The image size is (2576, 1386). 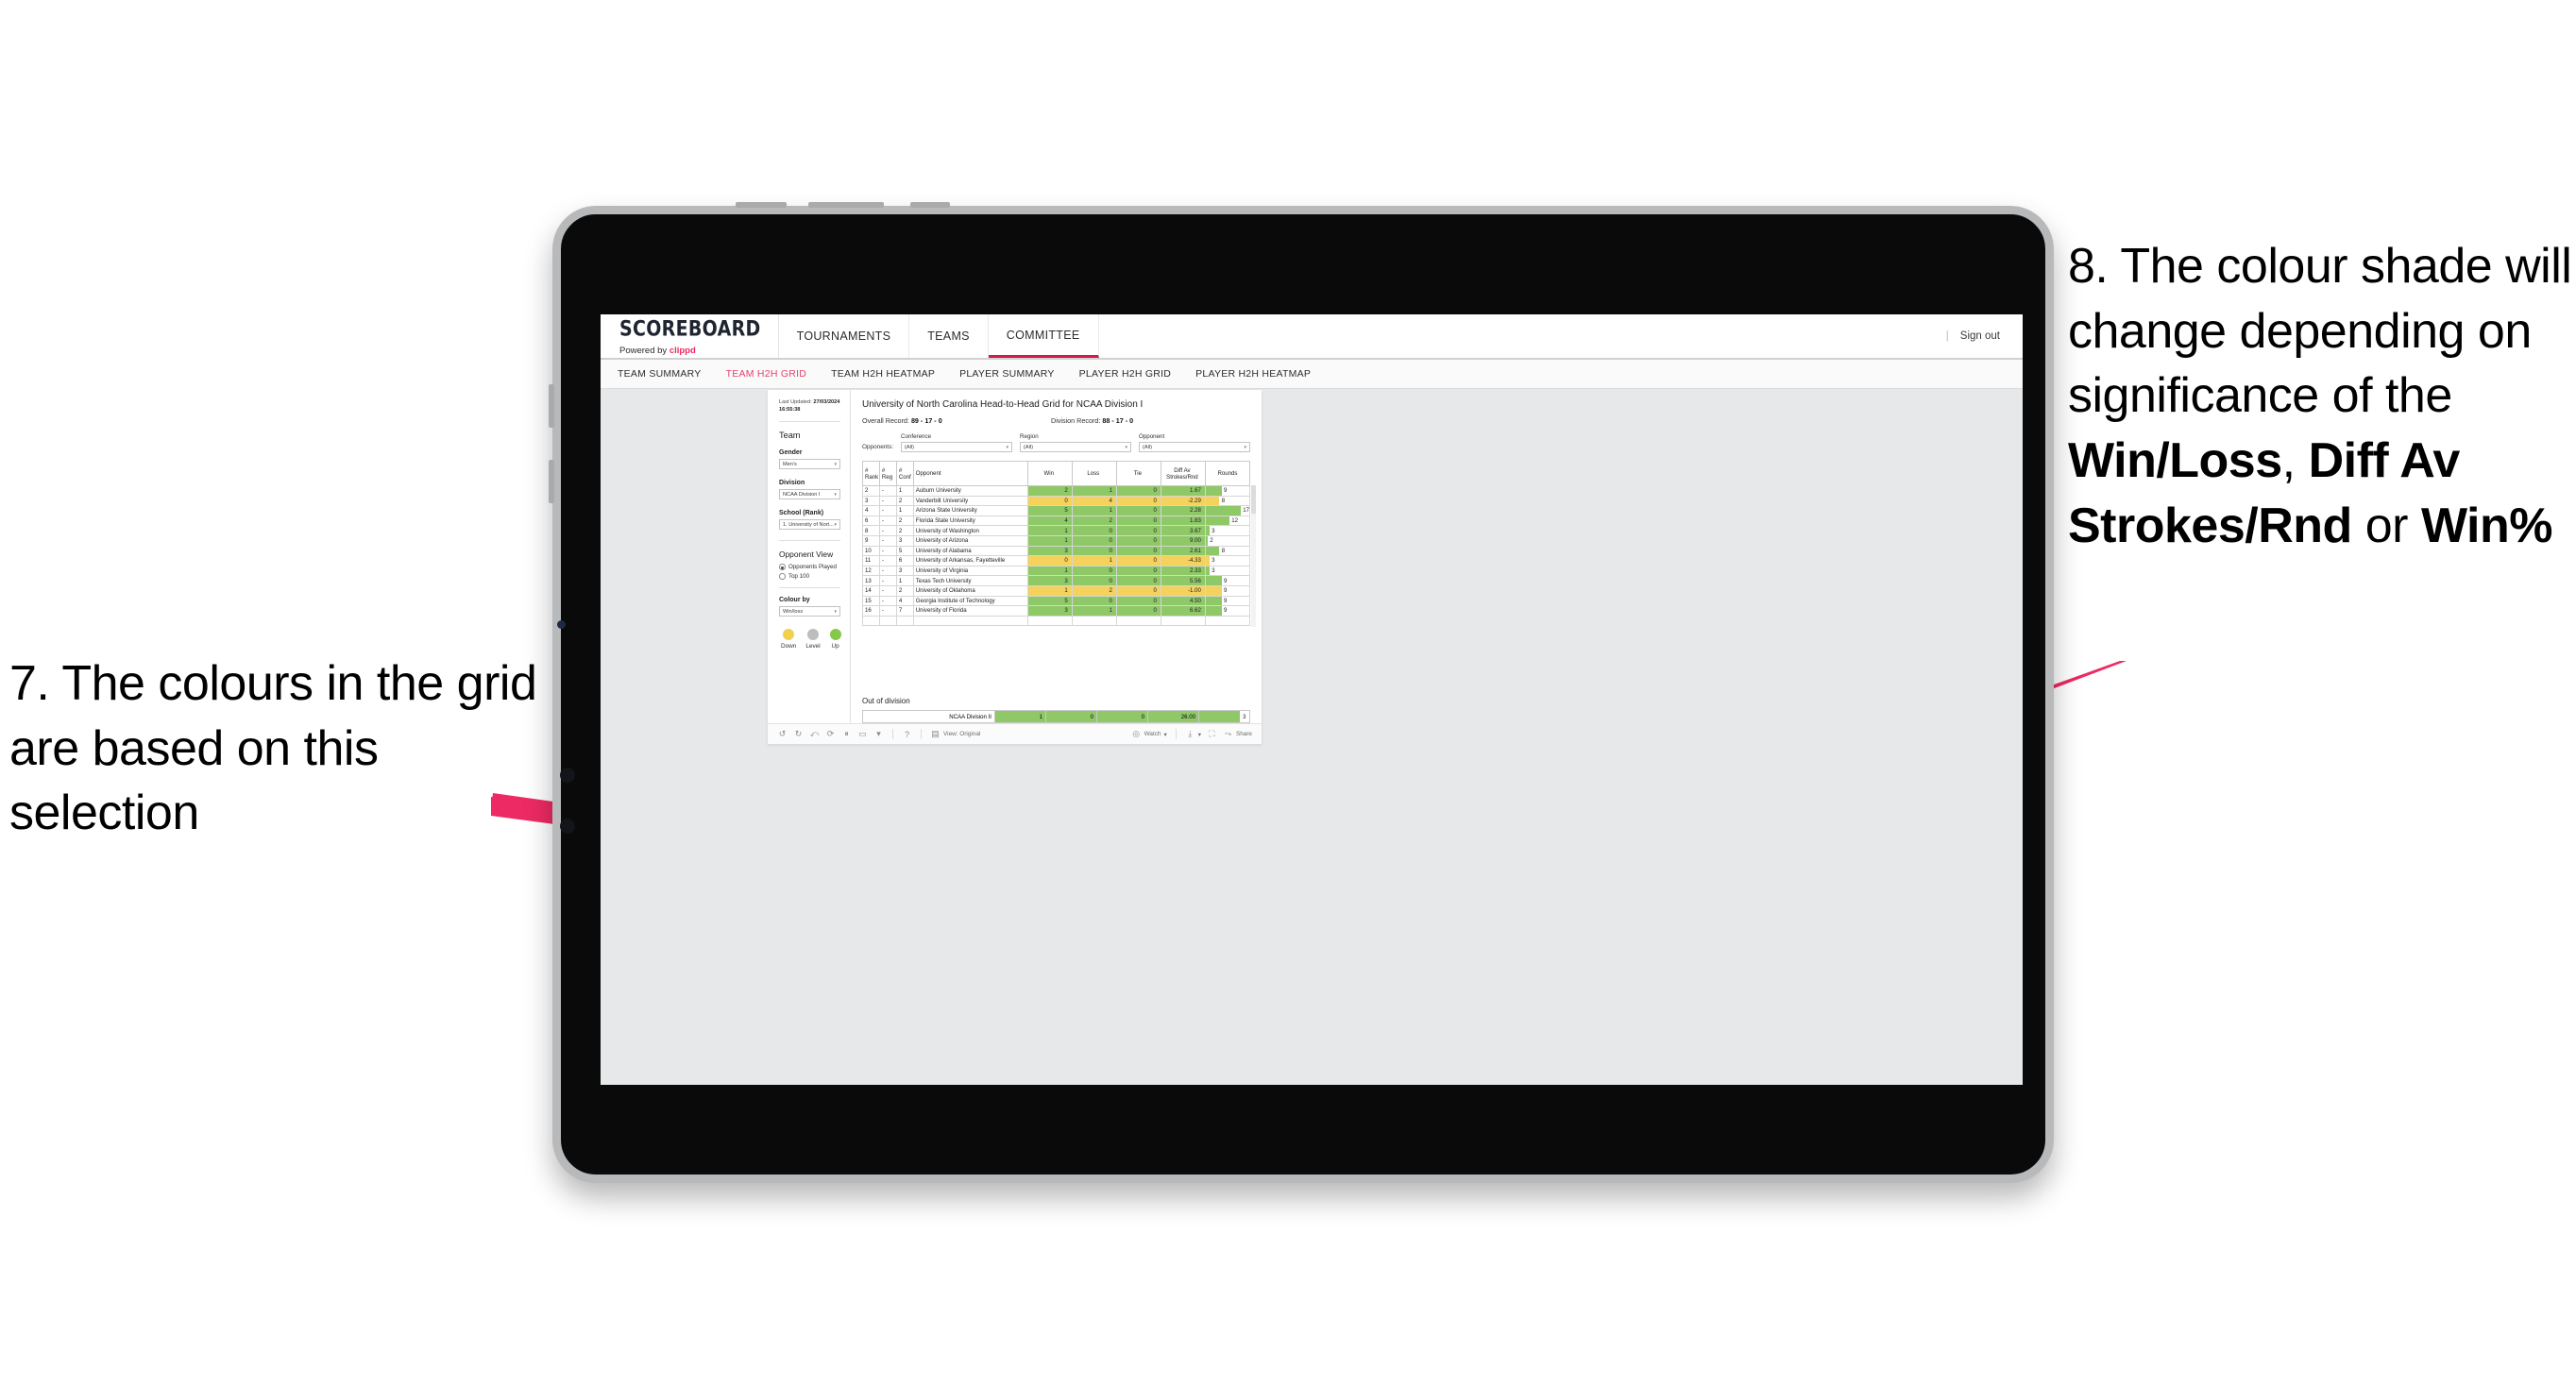 I want to click on rectangle-select-icon: ▭, so click(x=862, y=734).